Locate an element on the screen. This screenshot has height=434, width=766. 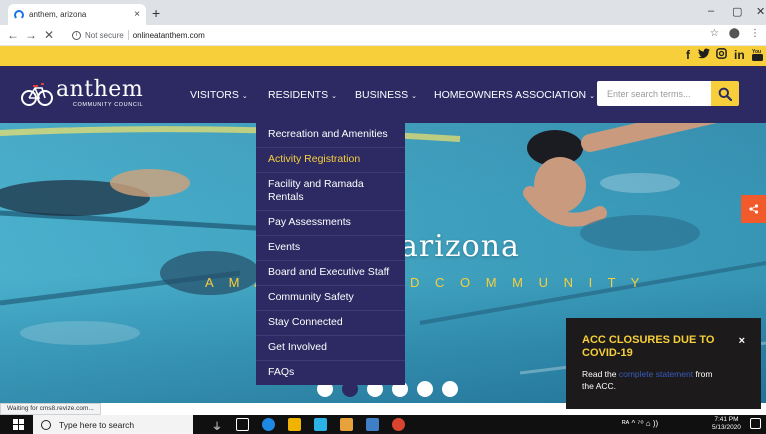
system-tray-icons: ᴿᴬ ^ ⁷⁰ ⌂ )) is located at coordinates (640, 423).